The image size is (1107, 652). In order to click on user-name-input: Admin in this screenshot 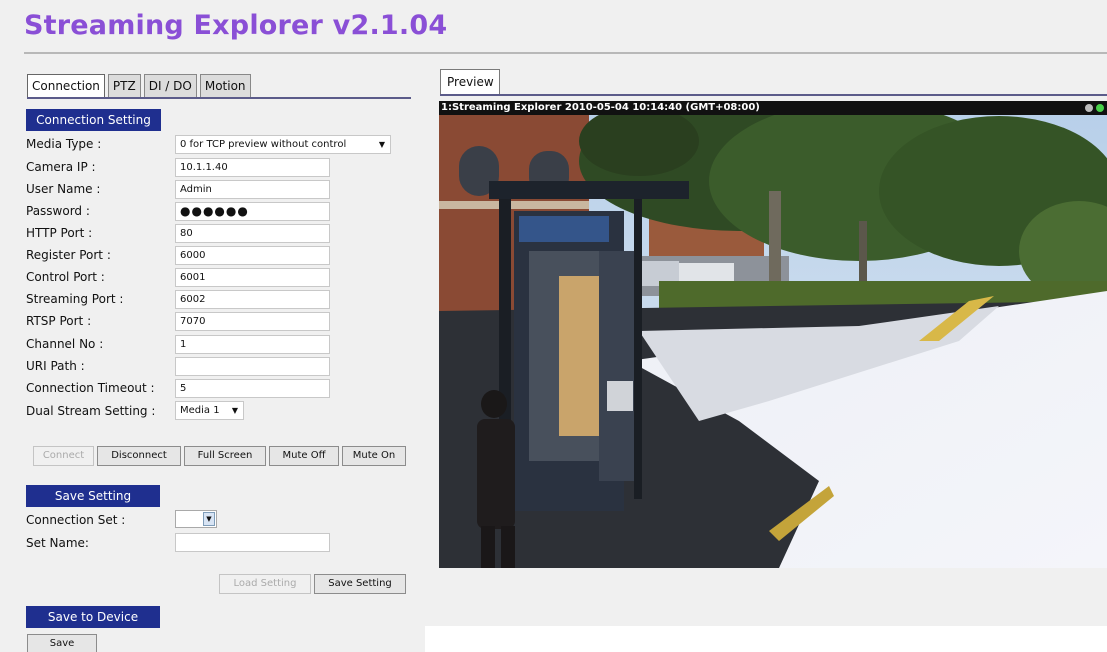, I will do `click(252, 189)`.